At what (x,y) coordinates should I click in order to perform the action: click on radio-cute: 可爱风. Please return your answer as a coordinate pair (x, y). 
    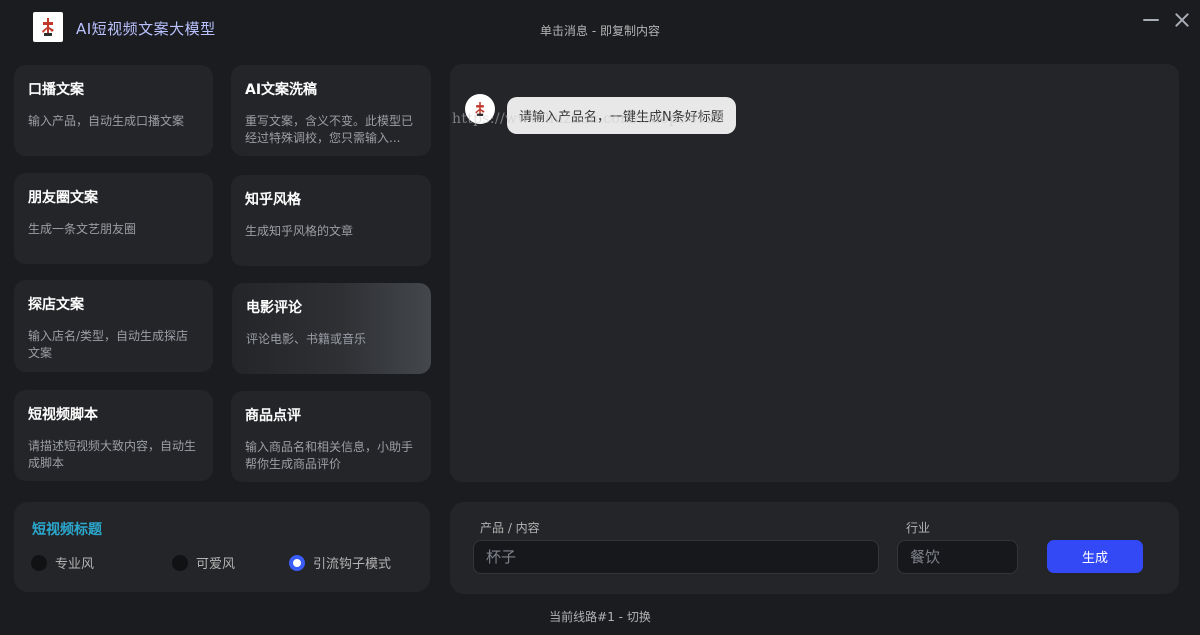
    Looking at the image, I should click on (203, 562).